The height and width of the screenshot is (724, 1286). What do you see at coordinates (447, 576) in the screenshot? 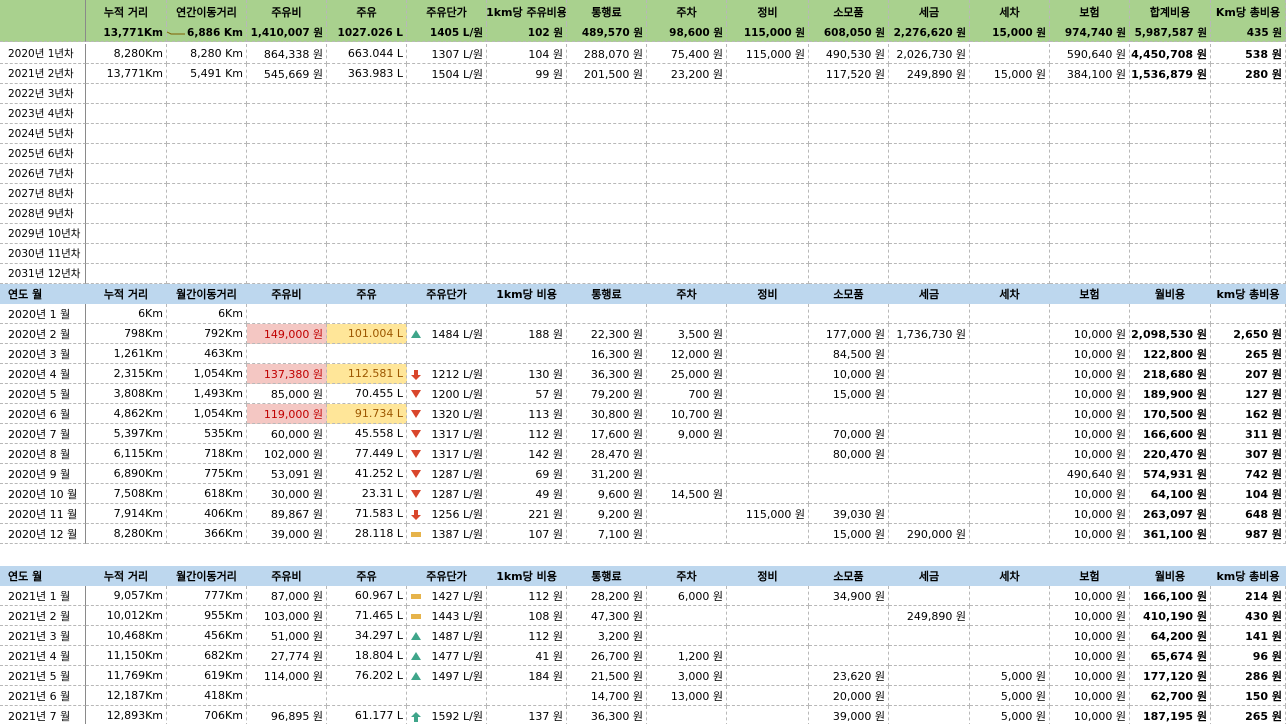
I see `cell: 주유단가` at bounding box center [447, 576].